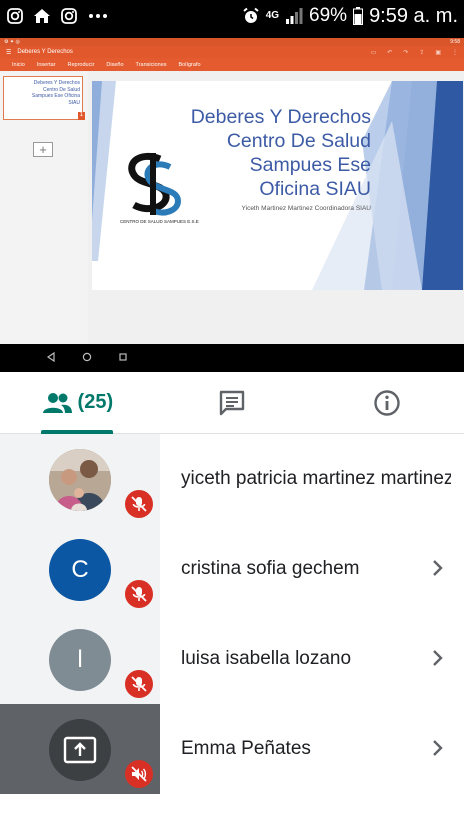 The image size is (464, 824). Describe the element at coordinates (232, 42) in the screenshot. I see `mini-status-bar: ⚙ ✦ ◎ 9:58` at that location.